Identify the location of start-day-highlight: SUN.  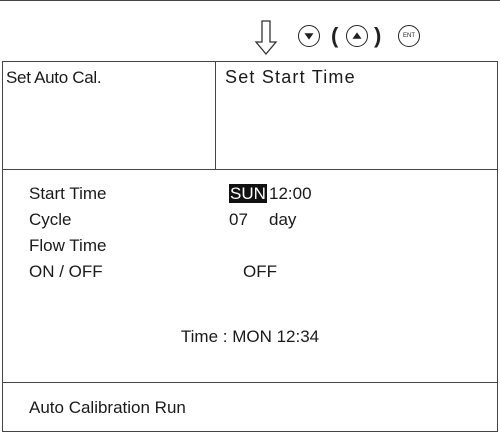
(248, 193).